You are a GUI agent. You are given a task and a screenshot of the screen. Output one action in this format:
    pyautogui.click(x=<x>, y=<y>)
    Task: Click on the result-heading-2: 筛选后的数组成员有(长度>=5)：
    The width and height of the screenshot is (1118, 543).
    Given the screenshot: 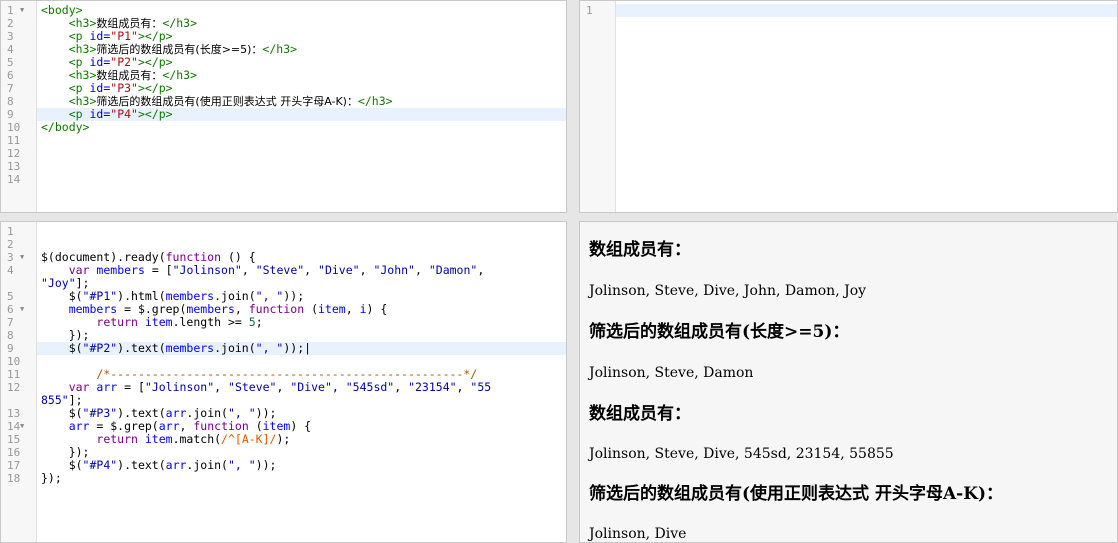 What is the action you would take?
    pyautogui.click(x=719, y=332)
    